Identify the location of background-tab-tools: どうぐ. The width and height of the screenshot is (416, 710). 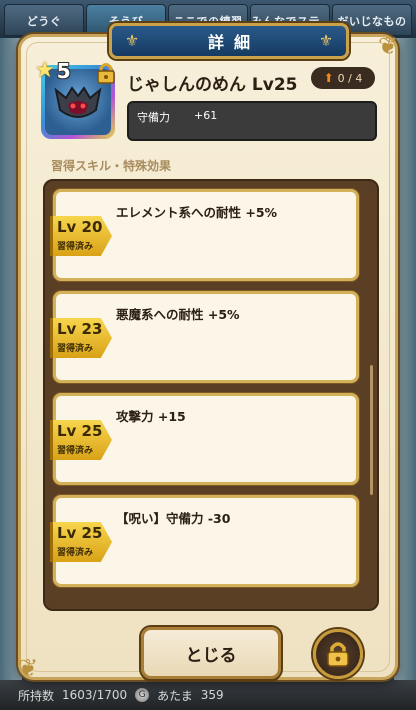
(44, 20).